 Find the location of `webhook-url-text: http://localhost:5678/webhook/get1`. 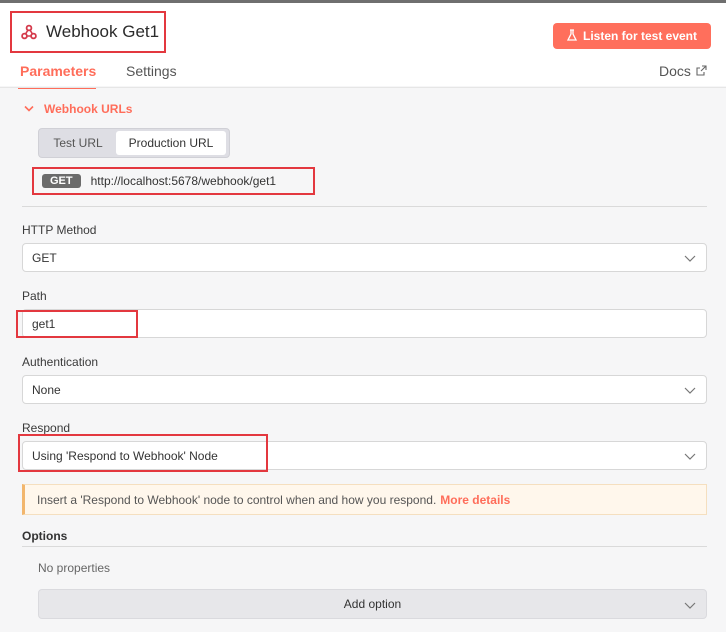

webhook-url-text: http://localhost:5678/webhook/get1 is located at coordinates (183, 181).